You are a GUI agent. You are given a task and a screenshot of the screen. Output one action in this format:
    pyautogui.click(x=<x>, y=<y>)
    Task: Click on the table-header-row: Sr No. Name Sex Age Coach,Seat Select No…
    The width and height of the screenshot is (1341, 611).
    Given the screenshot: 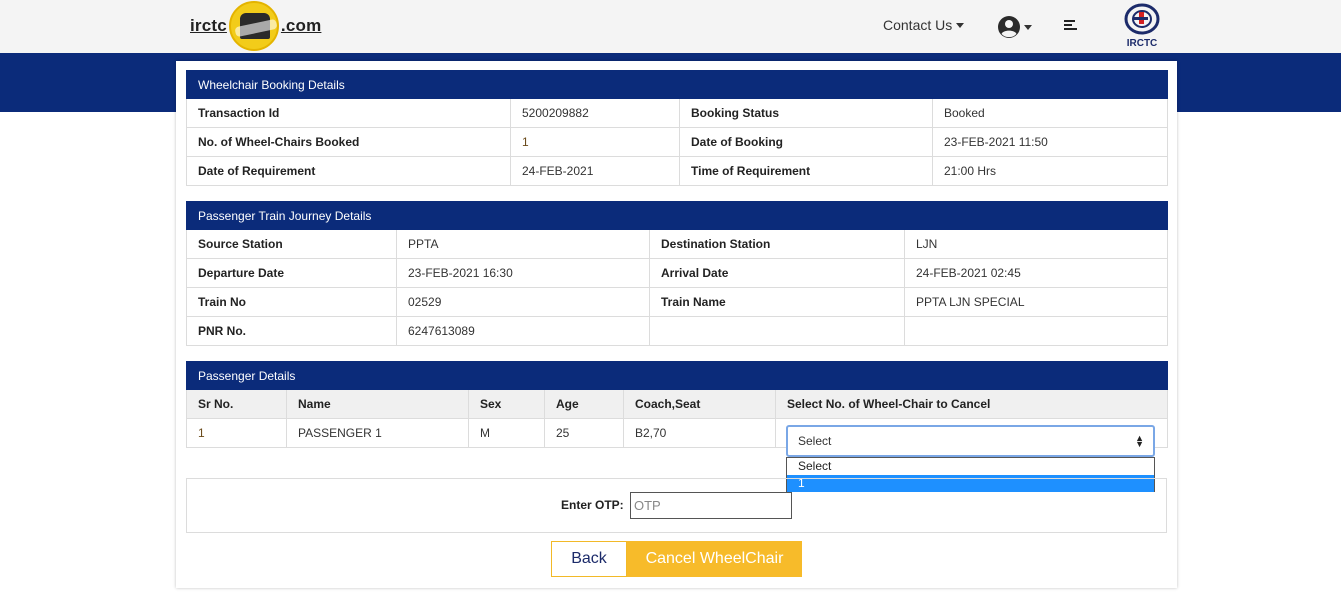 What is the action you would take?
    pyautogui.click(x=677, y=404)
    